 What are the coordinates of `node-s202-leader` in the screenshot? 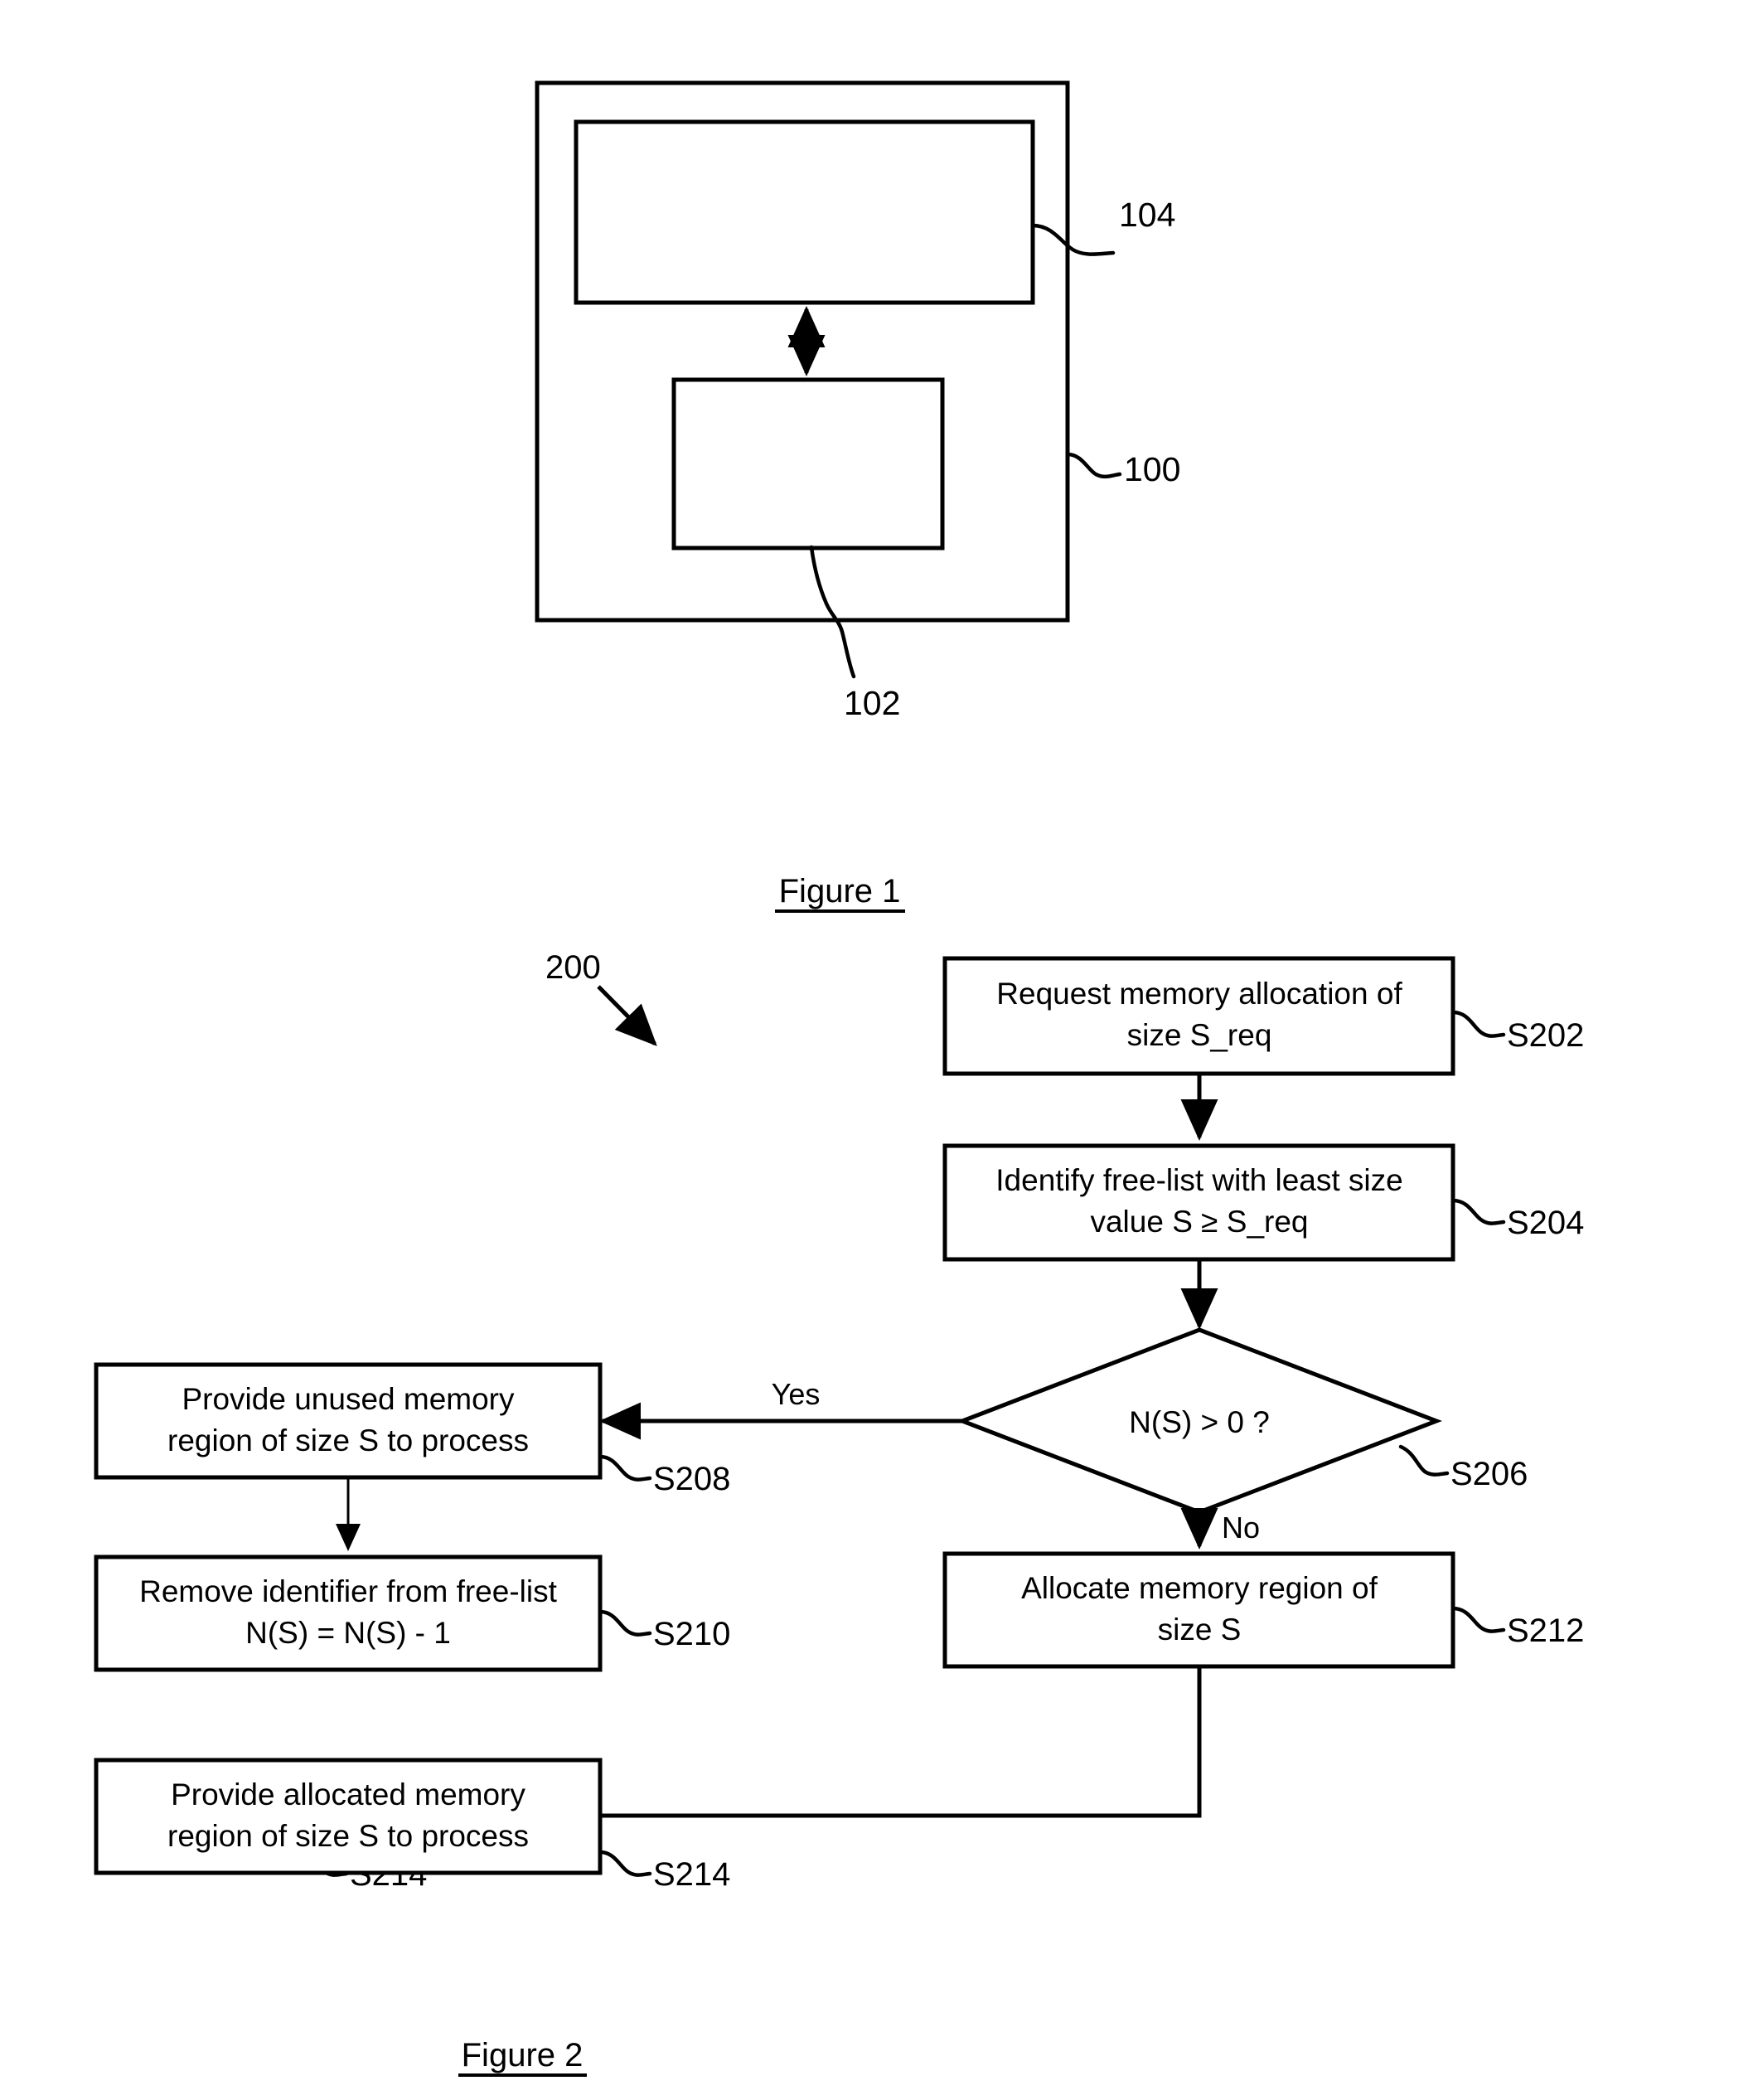 It's located at (1478, 1024).